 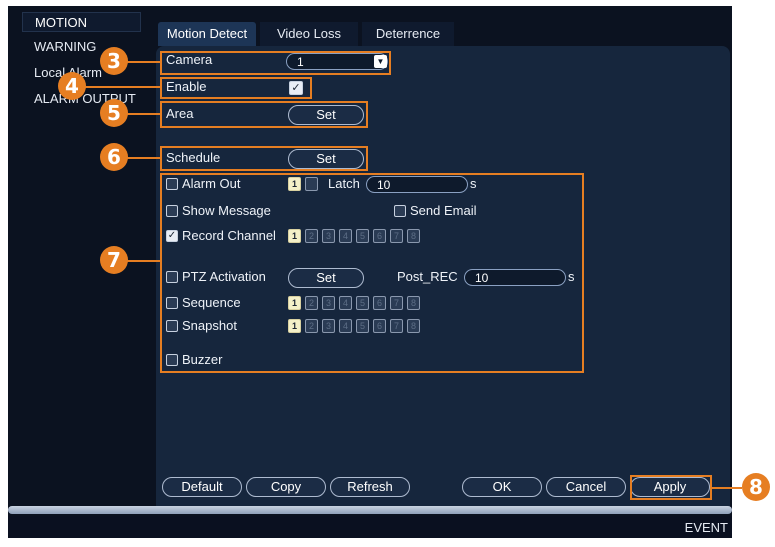 I want to click on callout-marker-7: 7, so click(x=114, y=260).